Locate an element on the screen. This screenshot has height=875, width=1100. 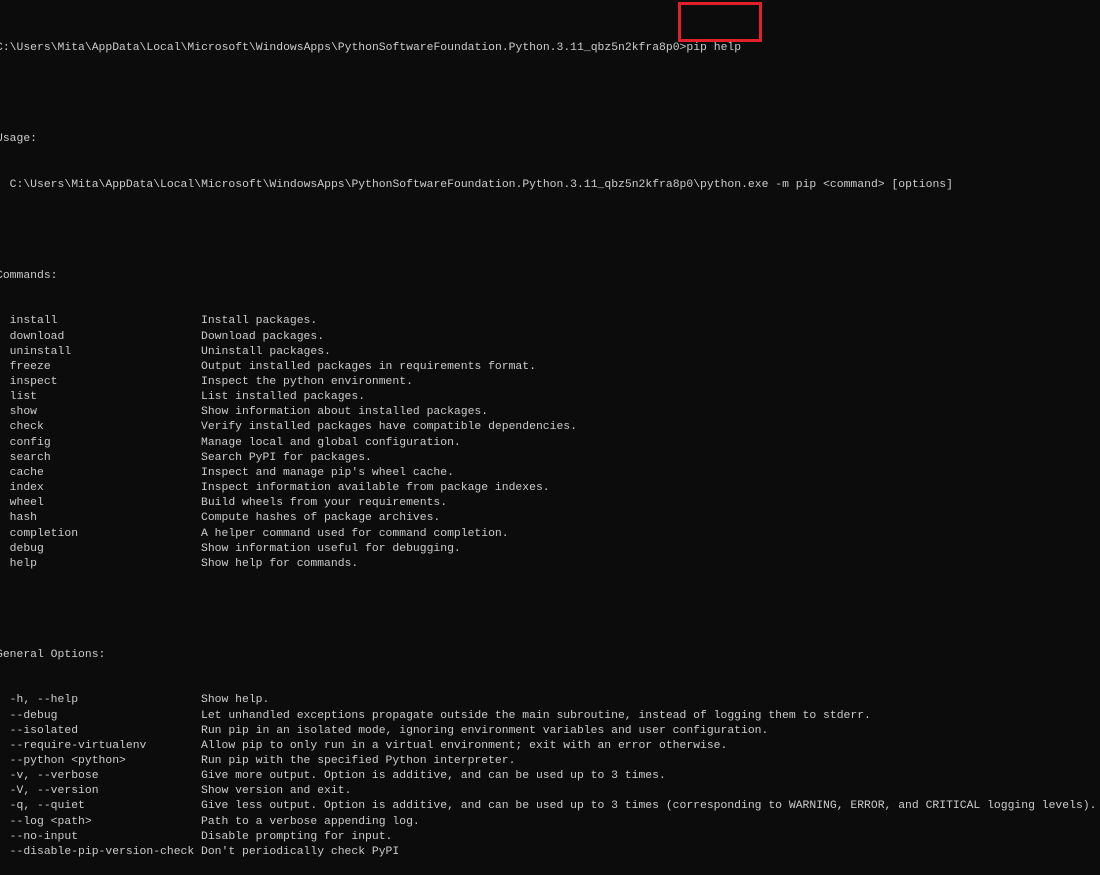
option-row-name: -h, --help is located at coordinates (39, 700).